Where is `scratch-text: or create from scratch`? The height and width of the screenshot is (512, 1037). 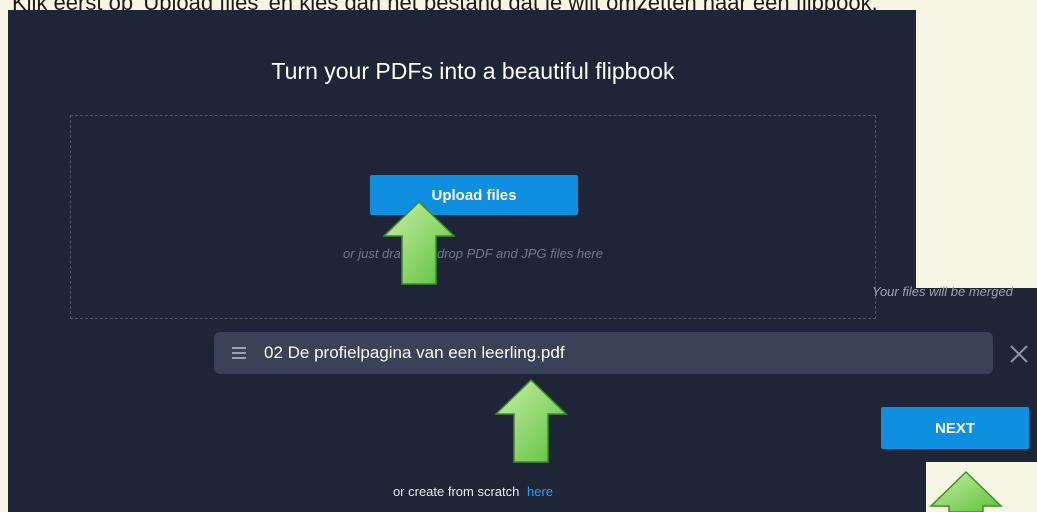 scratch-text: or create from scratch is located at coordinates (456, 491).